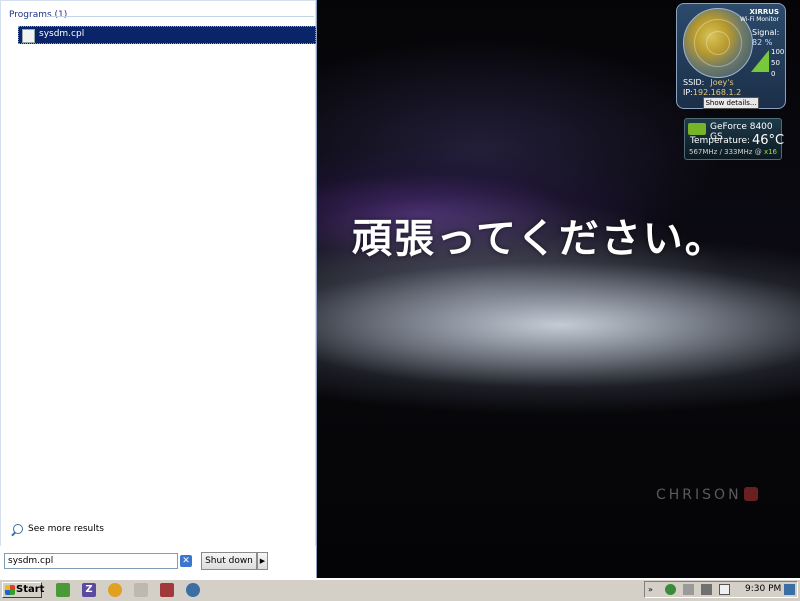 The width and height of the screenshot is (800, 601). What do you see at coordinates (653, 589) in the screenshot?
I see `tray-expand-icon: »` at bounding box center [653, 589].